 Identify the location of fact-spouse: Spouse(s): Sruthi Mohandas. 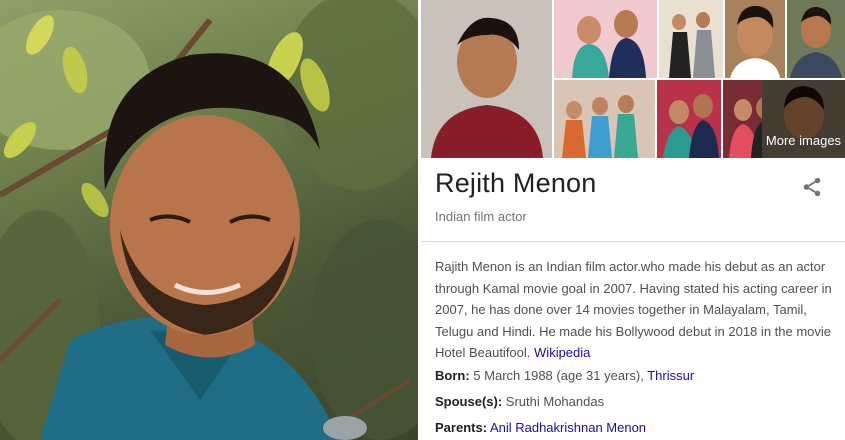
(519, 401).